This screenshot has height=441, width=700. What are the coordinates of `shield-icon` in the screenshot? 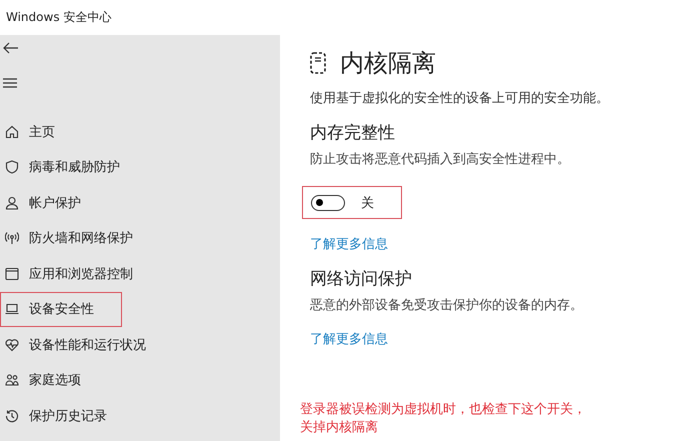 It's located at (12, 167).